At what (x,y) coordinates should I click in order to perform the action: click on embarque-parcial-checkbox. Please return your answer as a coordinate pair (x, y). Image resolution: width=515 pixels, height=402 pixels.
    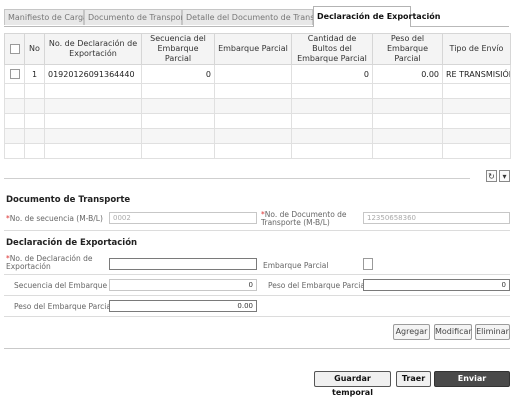
    Looking at the image, I should click on (368, 264).